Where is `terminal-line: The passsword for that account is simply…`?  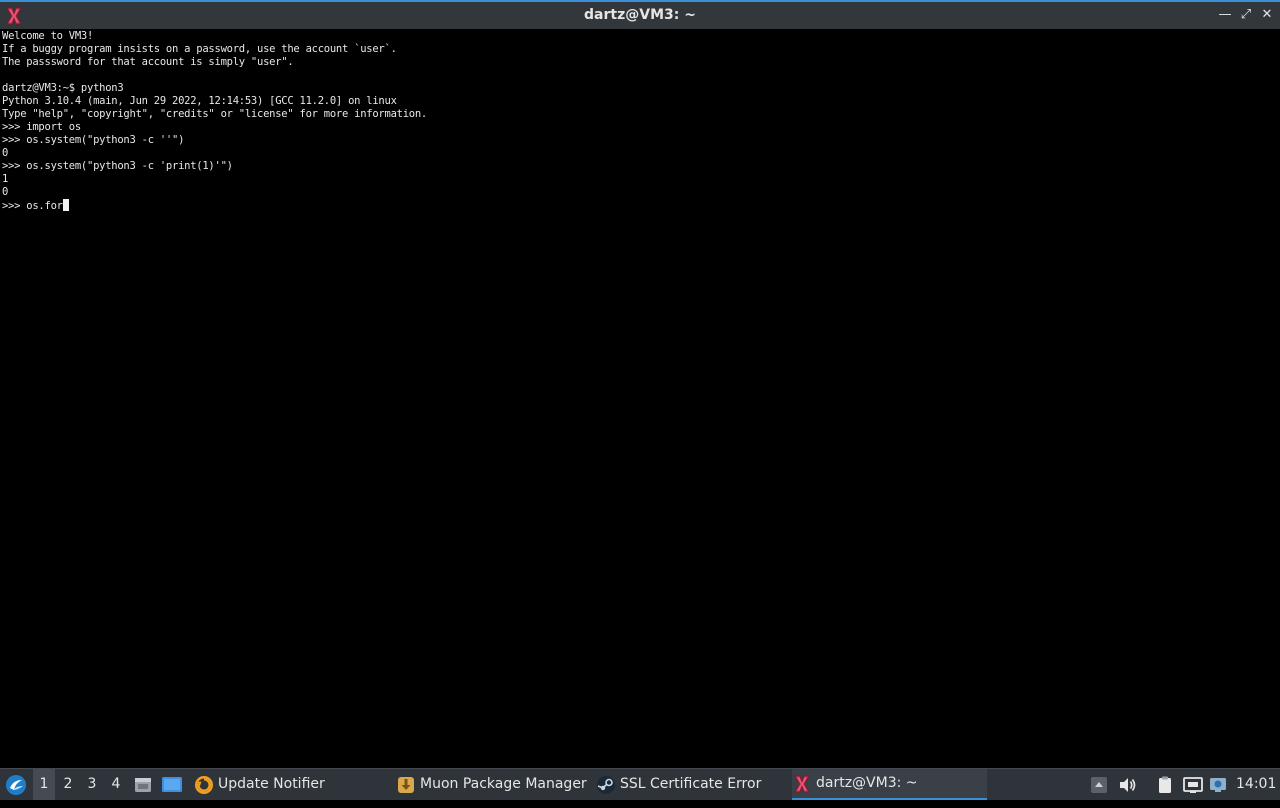 terminal-line: The passsword for that account is simply… is located at coordinates (148, 62).